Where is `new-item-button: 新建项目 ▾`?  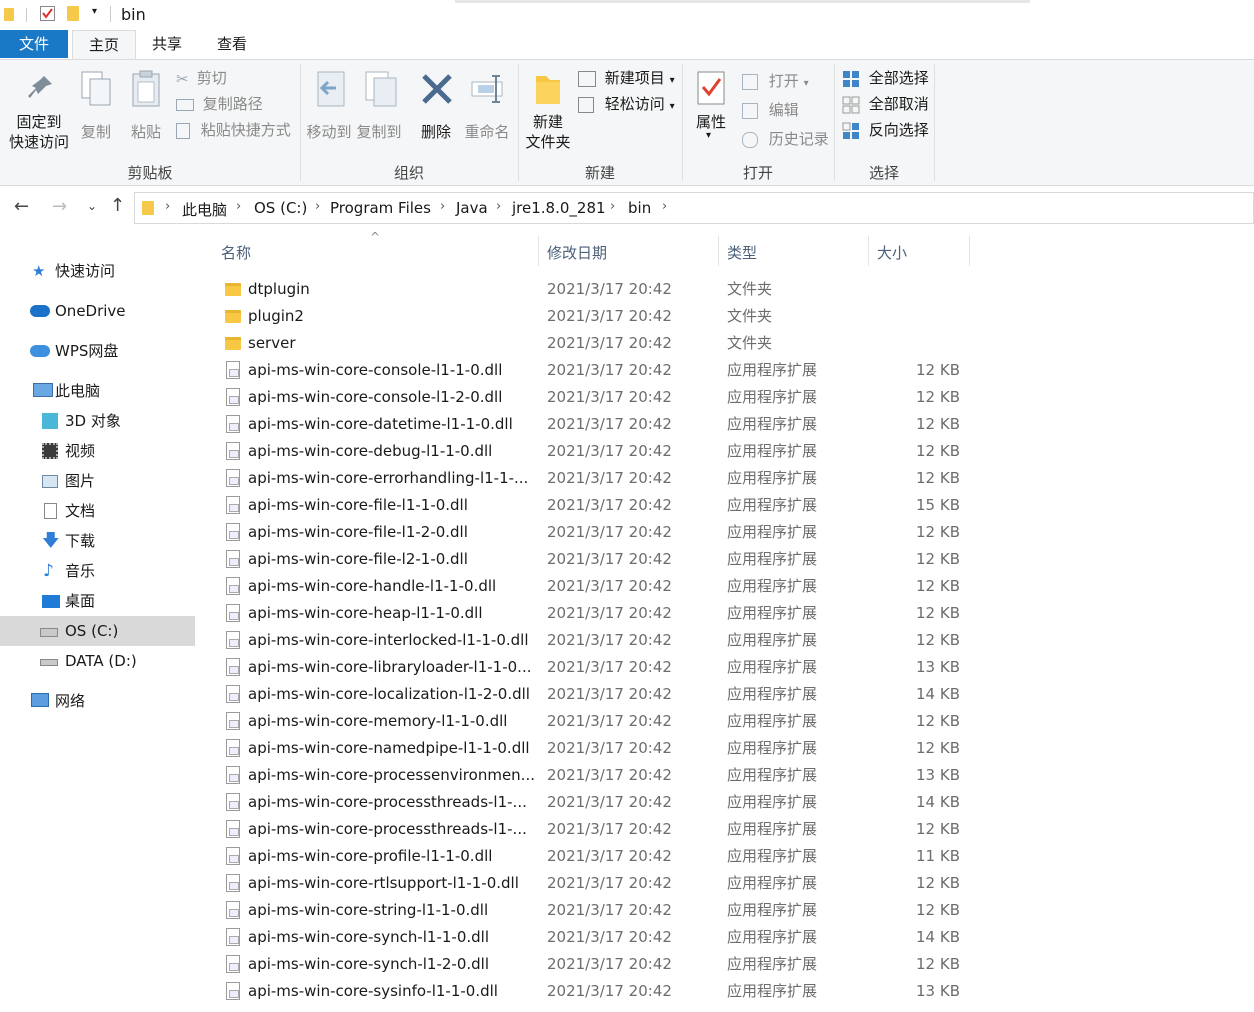 new-item-button: 新建项目 ▾ is located at coordinates (626, 78).